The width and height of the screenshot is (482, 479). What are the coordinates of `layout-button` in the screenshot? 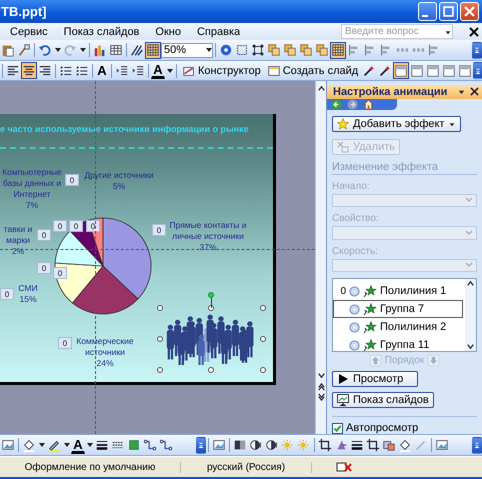 It's located at (401, 70).